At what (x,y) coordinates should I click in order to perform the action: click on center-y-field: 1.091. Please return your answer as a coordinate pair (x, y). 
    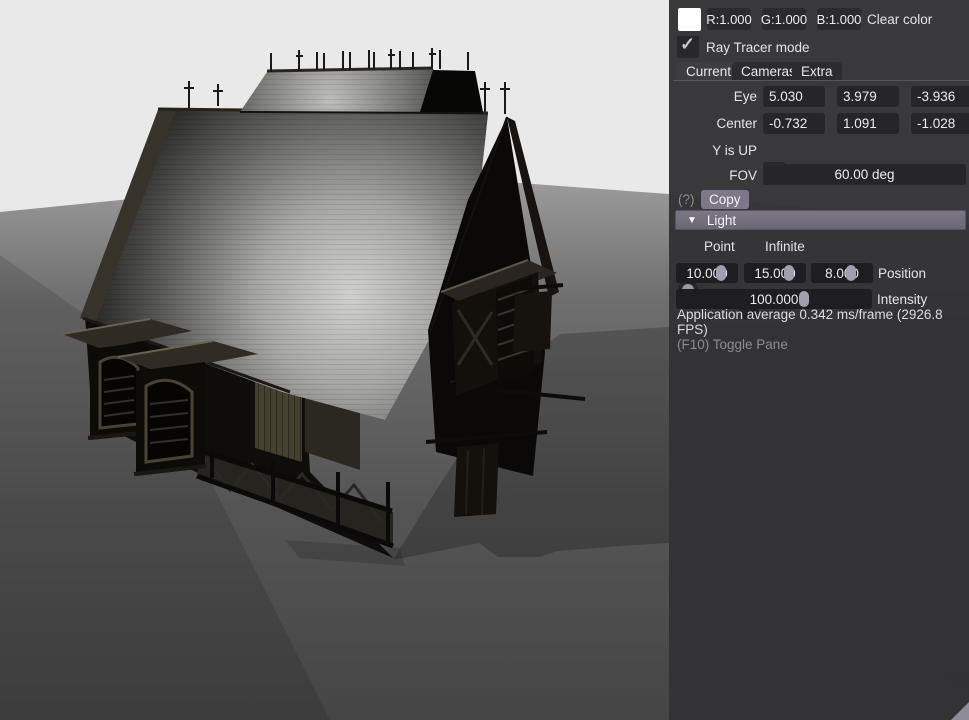
    Looking at the image, I should click on (868, 123).